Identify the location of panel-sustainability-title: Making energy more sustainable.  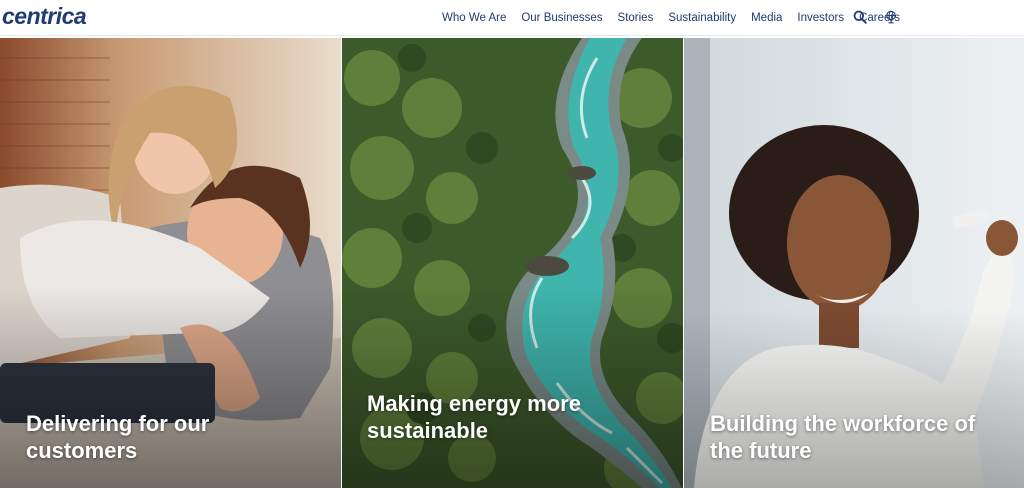
(474, 417).